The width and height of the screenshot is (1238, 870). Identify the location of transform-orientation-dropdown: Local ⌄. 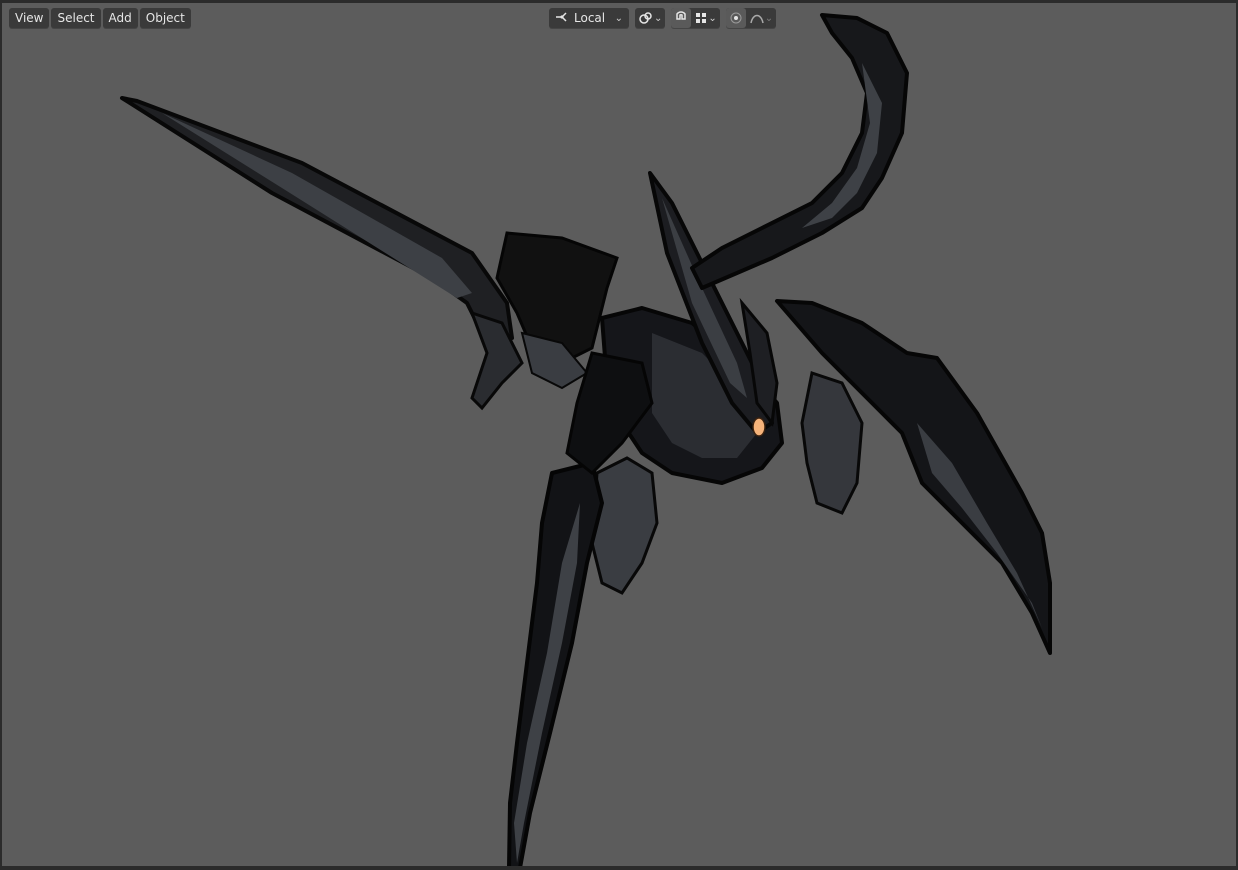
(589, 18).